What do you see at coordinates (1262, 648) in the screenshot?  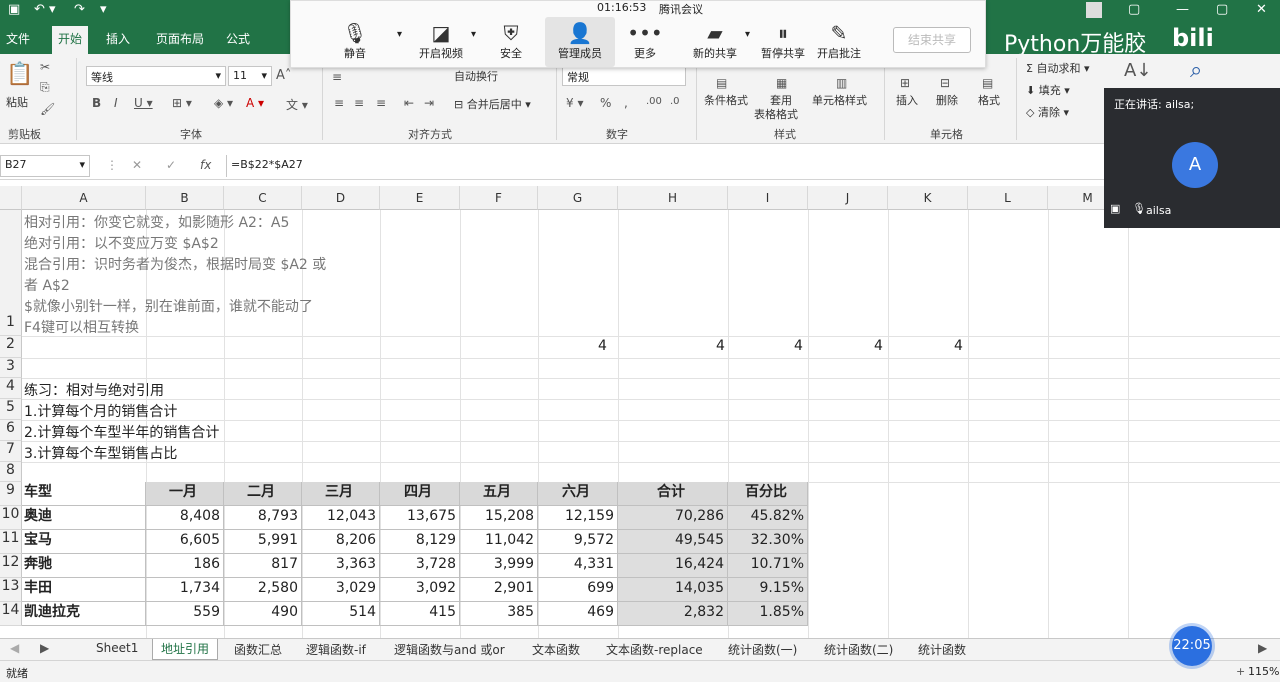 I see `add-sheet-icon: ▶` at bounding box center [1262, 648].